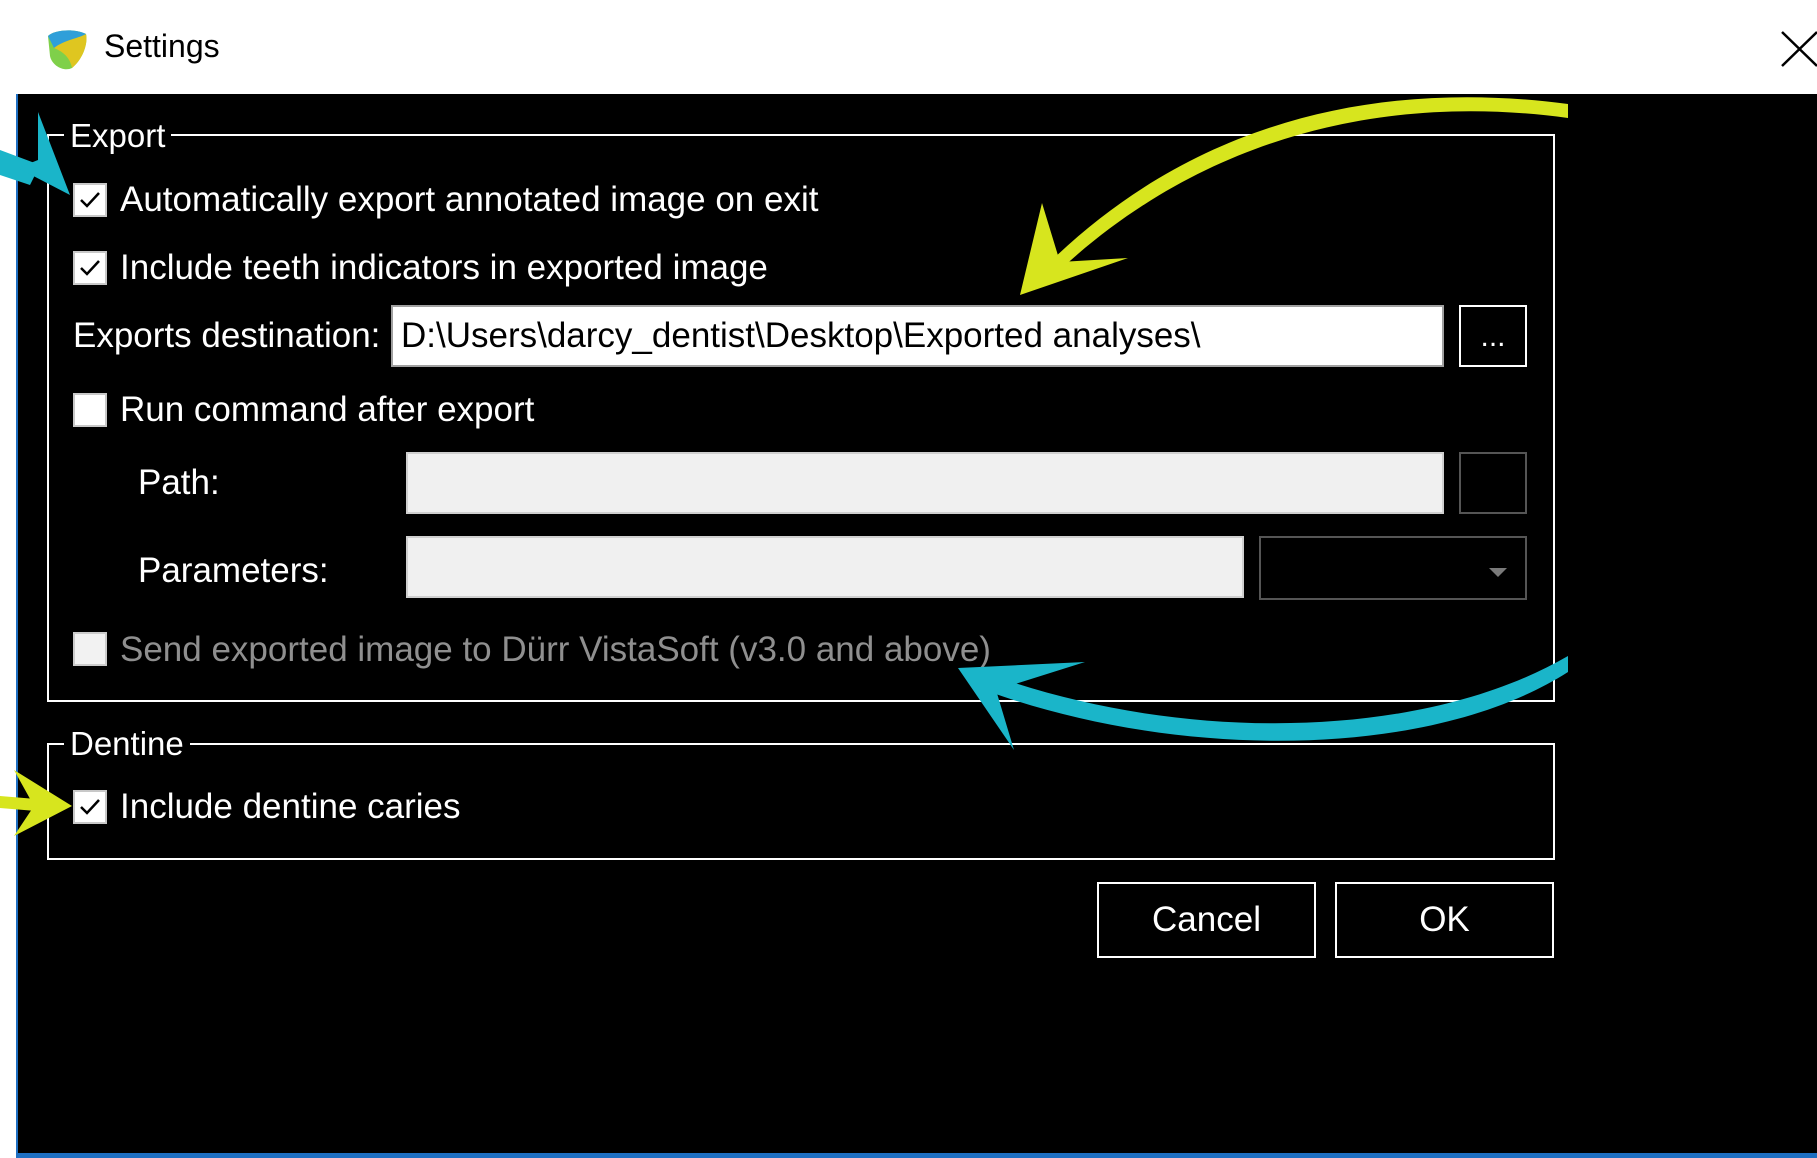  I want to click on path-label: Path:, so click(179, 482).